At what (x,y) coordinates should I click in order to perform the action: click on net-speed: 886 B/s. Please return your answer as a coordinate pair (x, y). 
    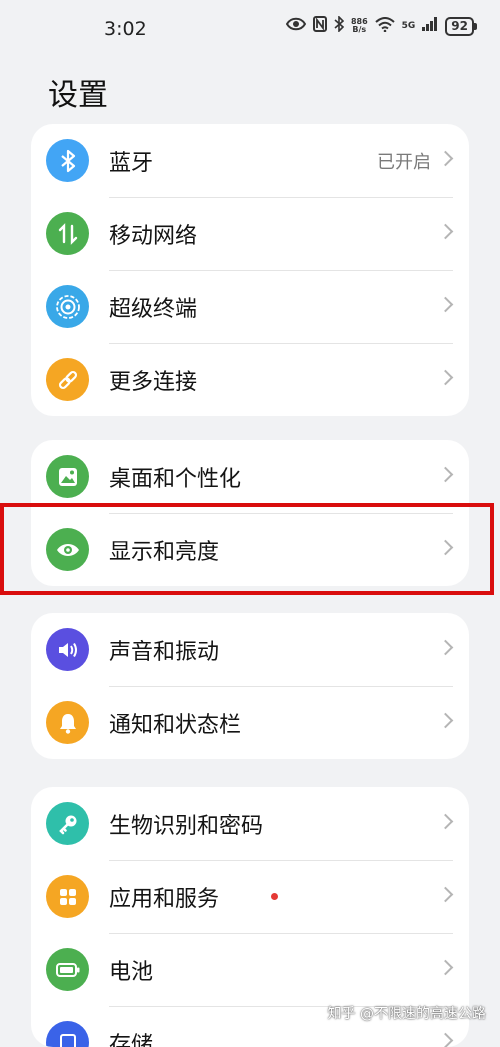
    Looking at the image, I should click on (359, 26).